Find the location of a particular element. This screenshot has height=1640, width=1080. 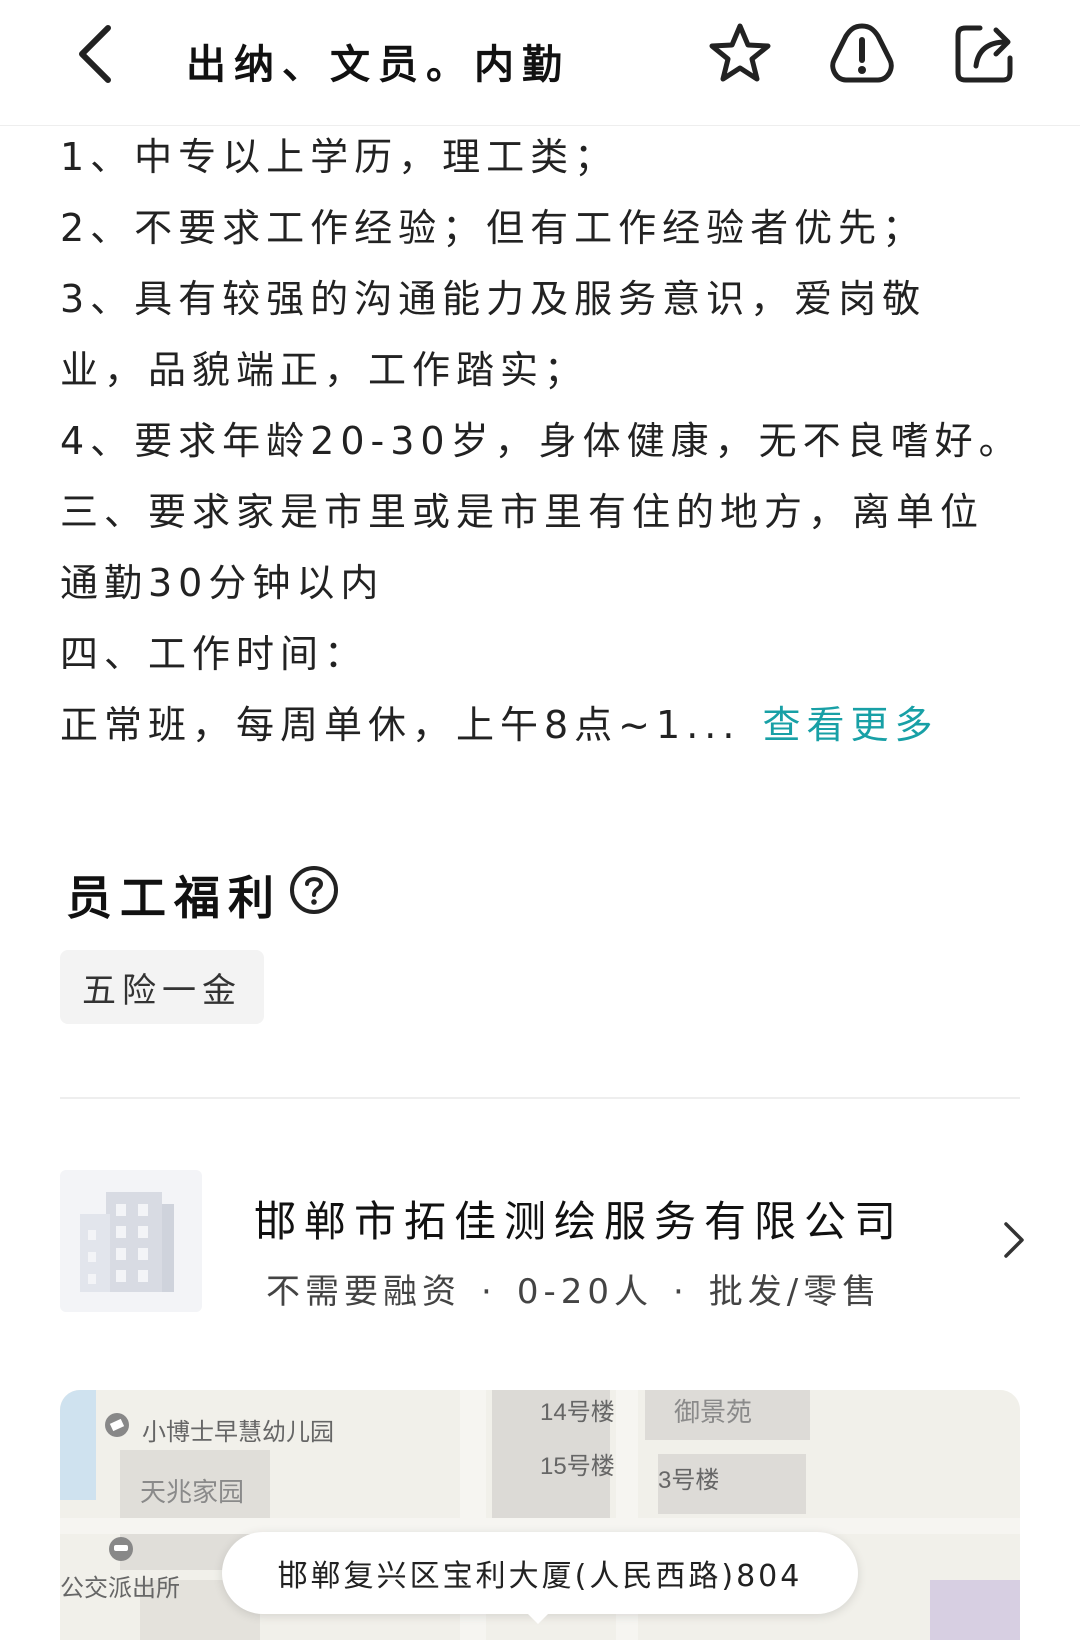

back-button is located at coordinates (100, 54).